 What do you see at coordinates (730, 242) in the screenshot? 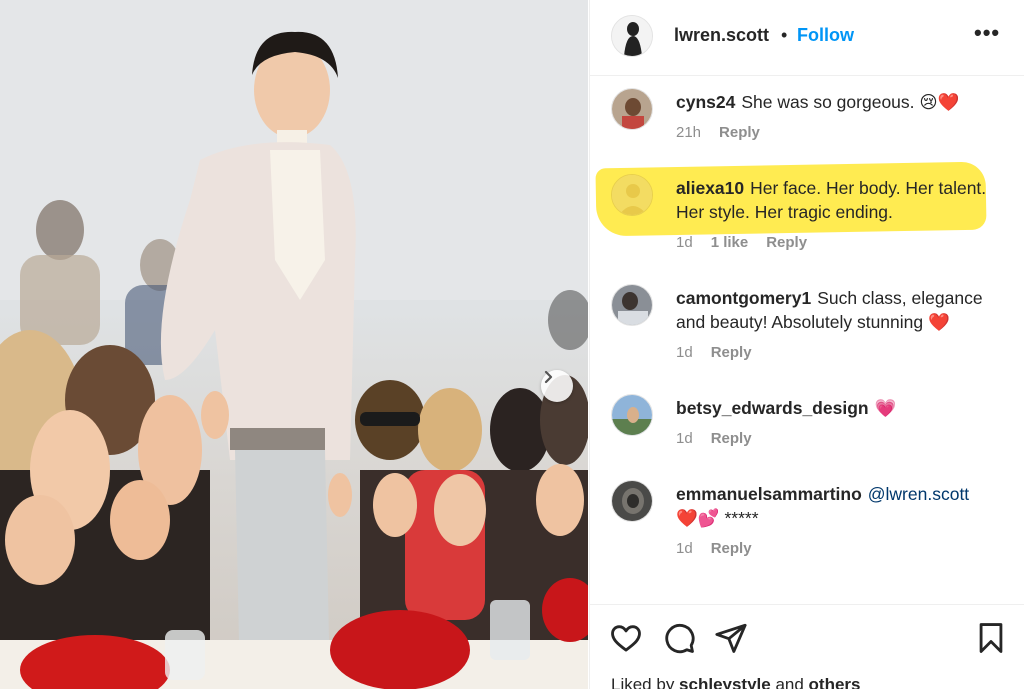
I see `comment-likes: 1 like` at bounding box center [730, 242].